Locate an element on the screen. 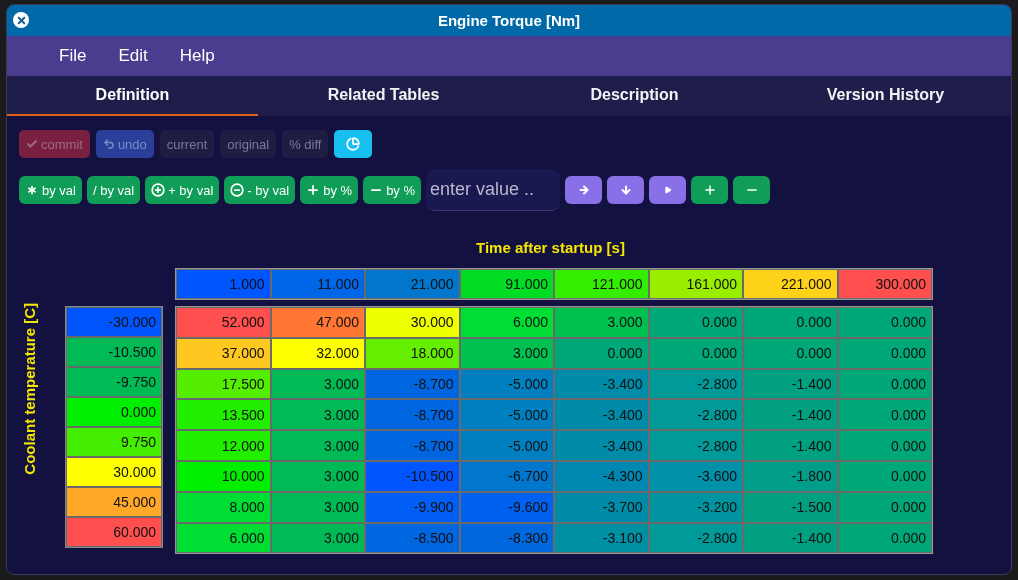  table-cell: 37.000 is located at coordinates (223, 353).